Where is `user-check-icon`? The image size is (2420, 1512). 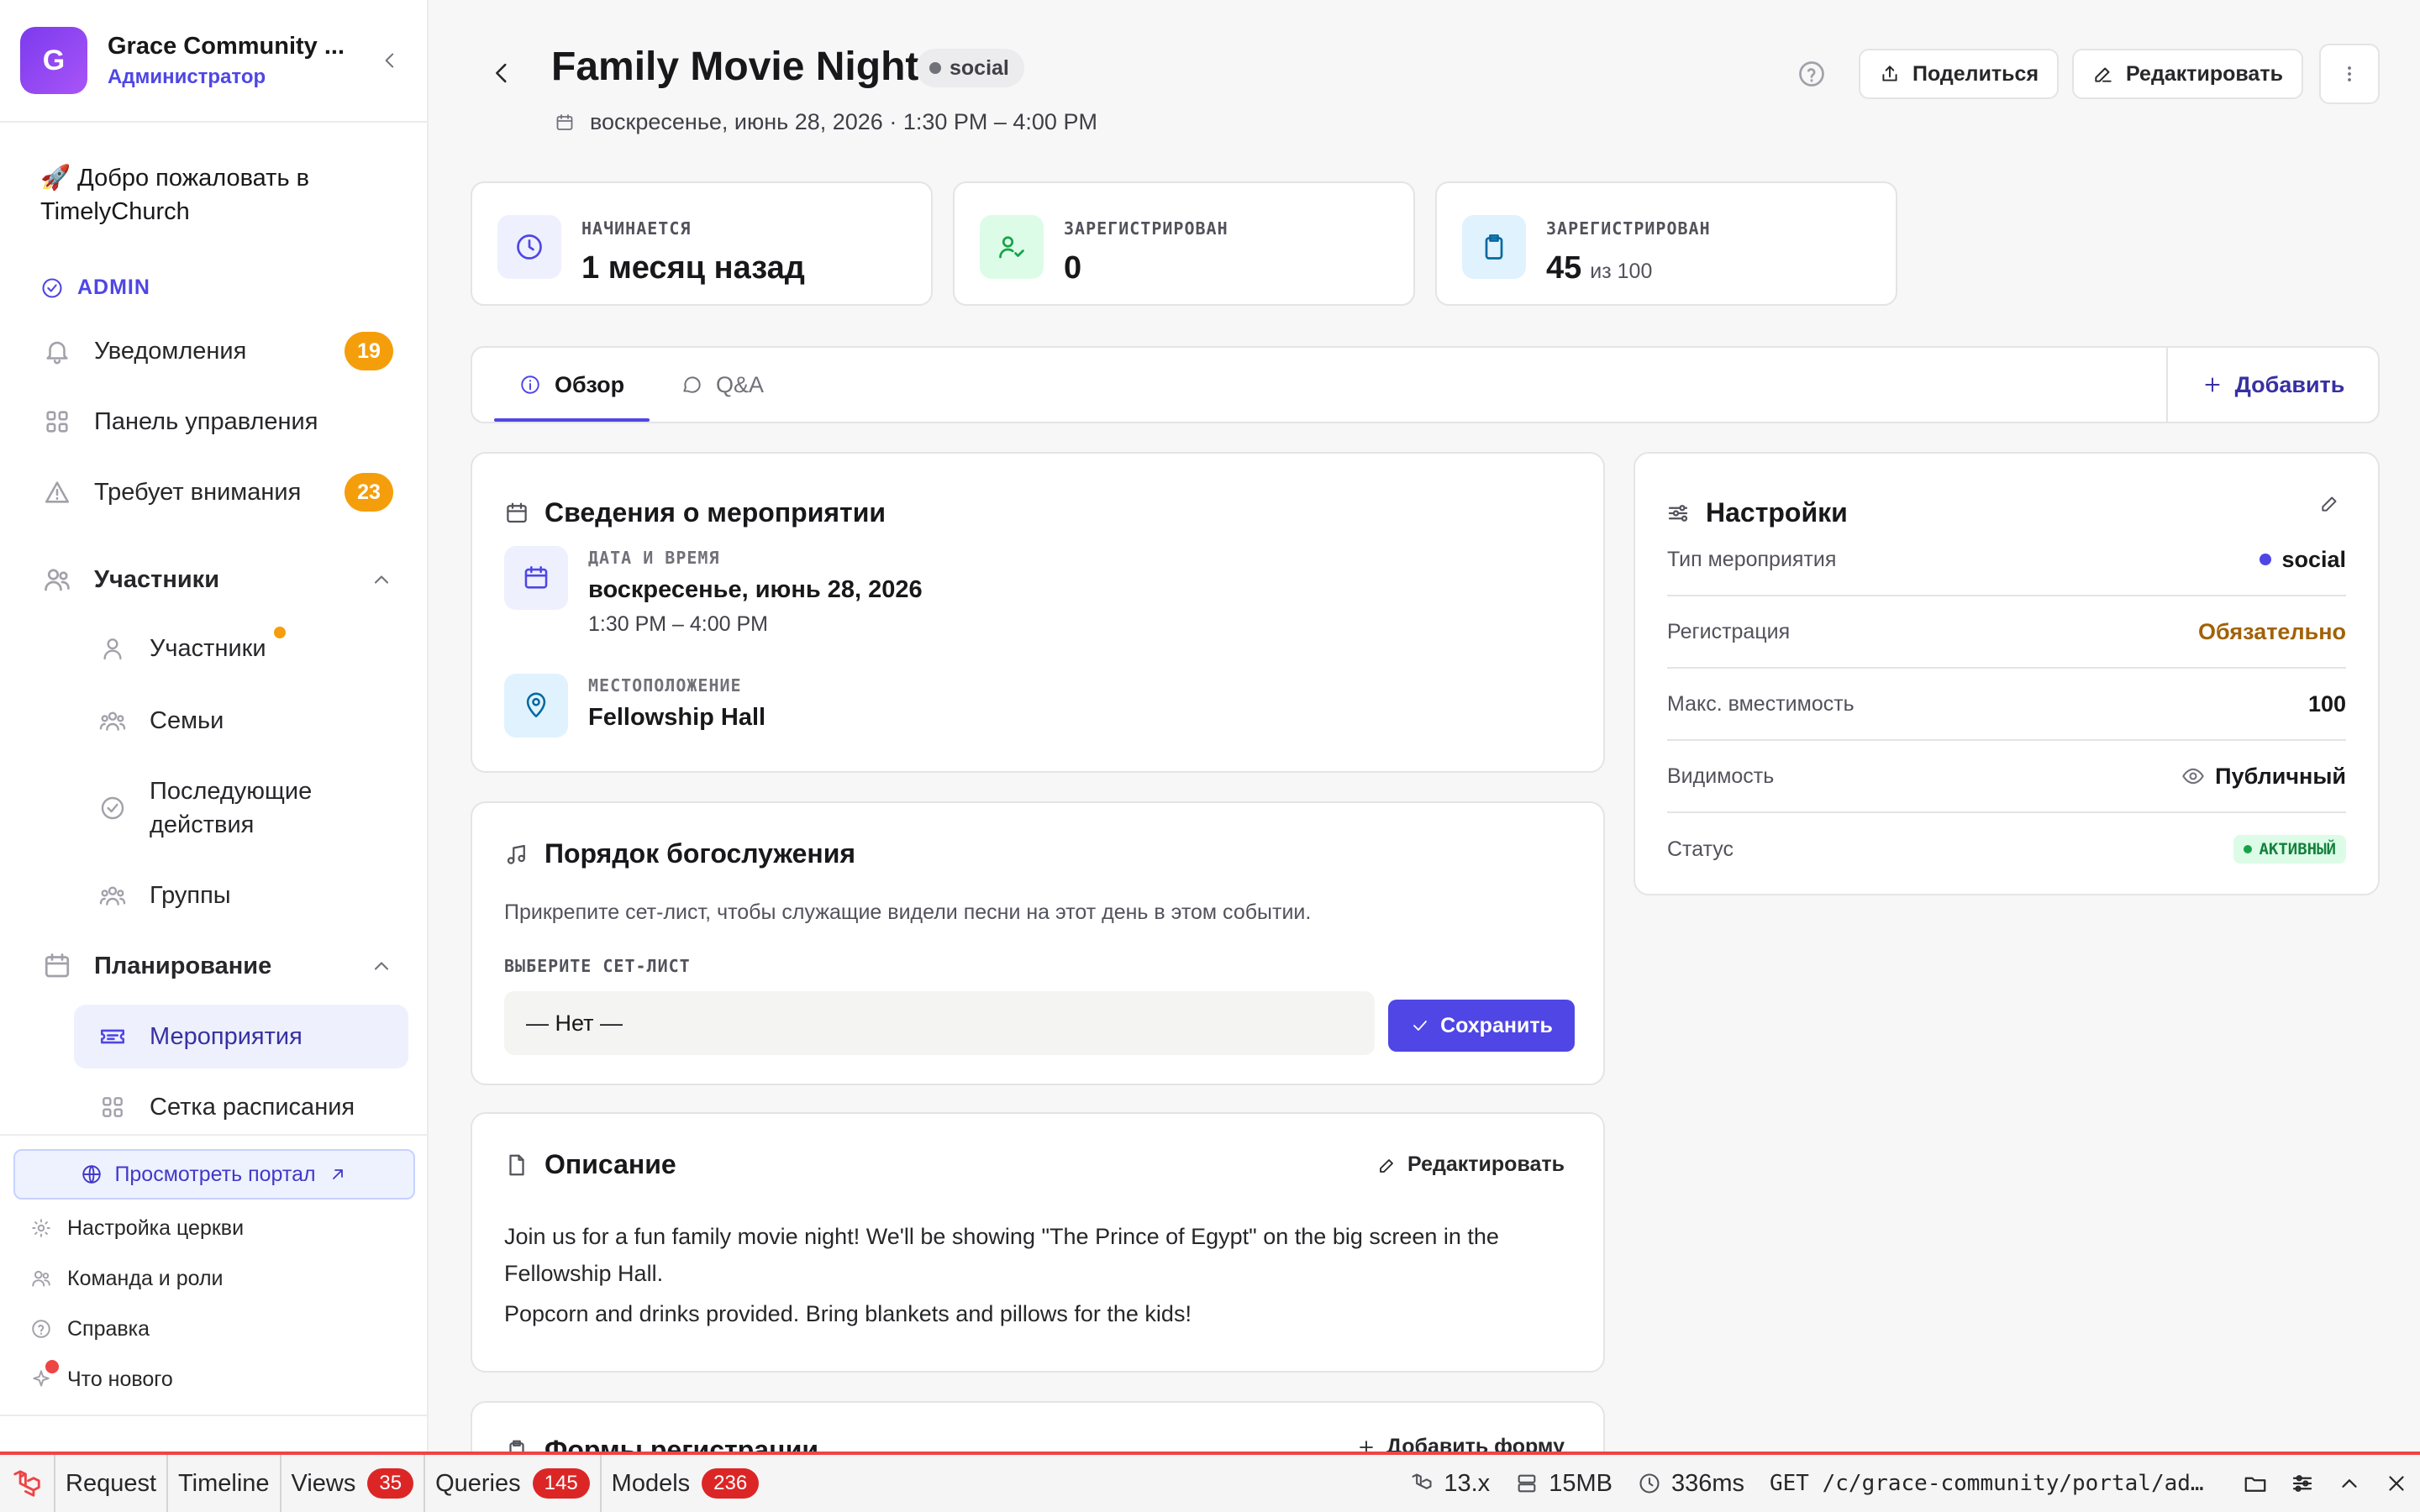 user-check-icon is located at coordinates (1012, 247).